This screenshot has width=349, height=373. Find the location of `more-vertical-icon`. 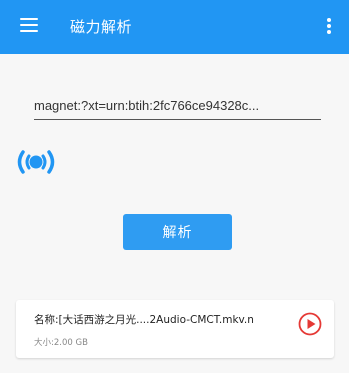

more-vertical-icon is located at coordinates (329, 26).